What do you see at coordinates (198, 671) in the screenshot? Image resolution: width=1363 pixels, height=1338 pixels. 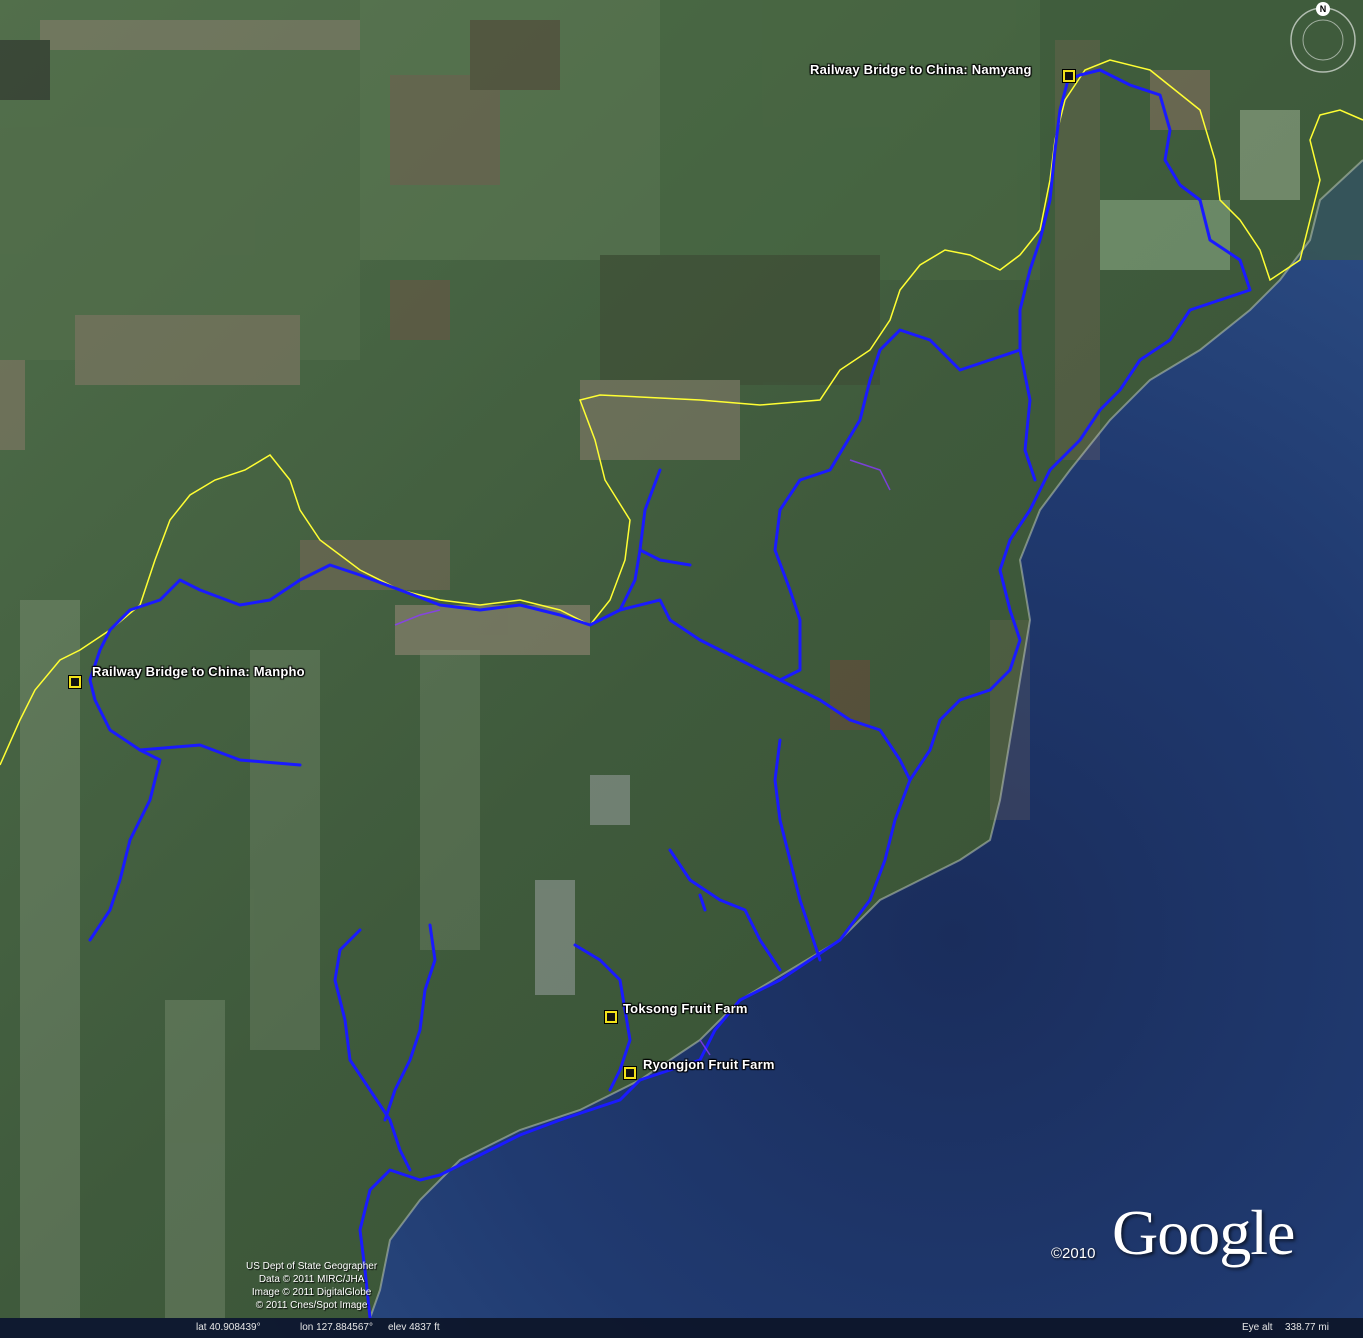 I see `placemark-label-manpho: Railway Bridge to China: Manpho` at bounding box center [198, 671].